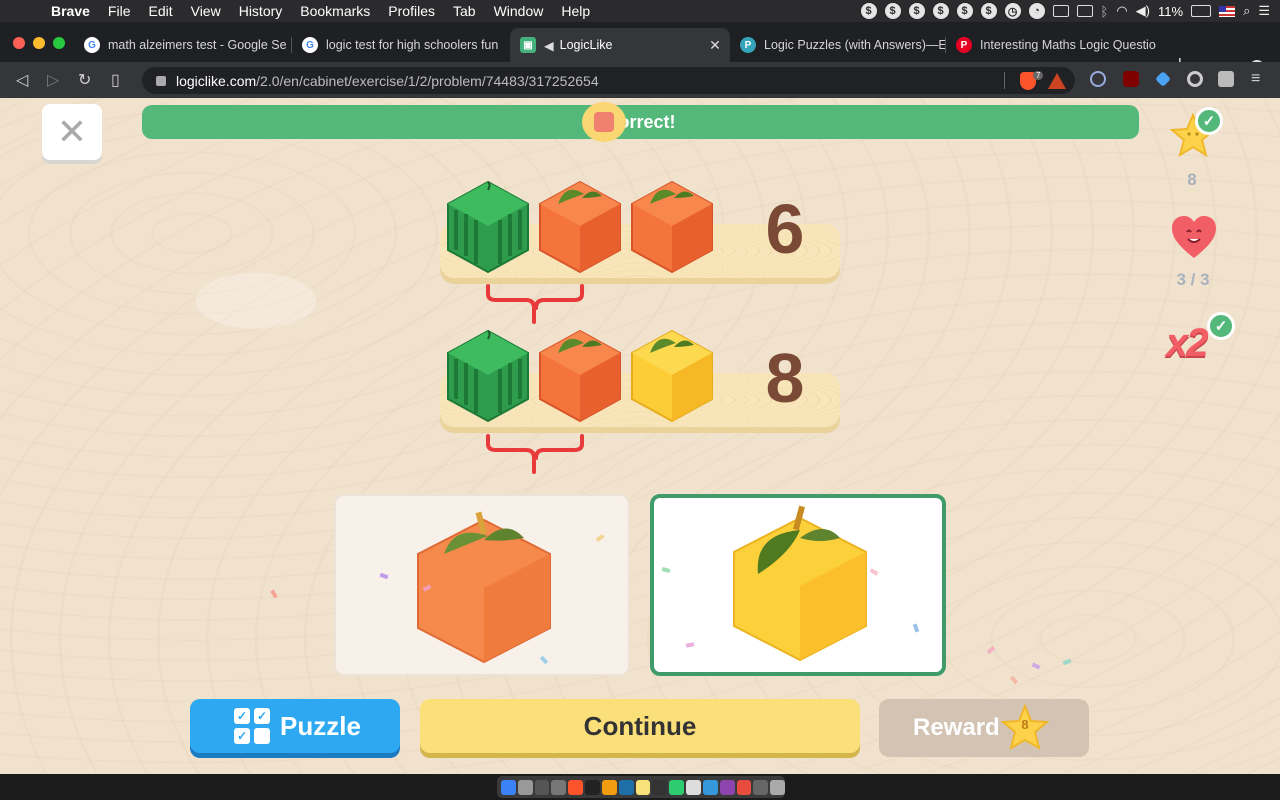 The width and height of the screenshot is (1280, 800). What do you see at coordinates (1201, 11) in the screenshot?
I see `battery-icon` at bounding box center [1201, 11].